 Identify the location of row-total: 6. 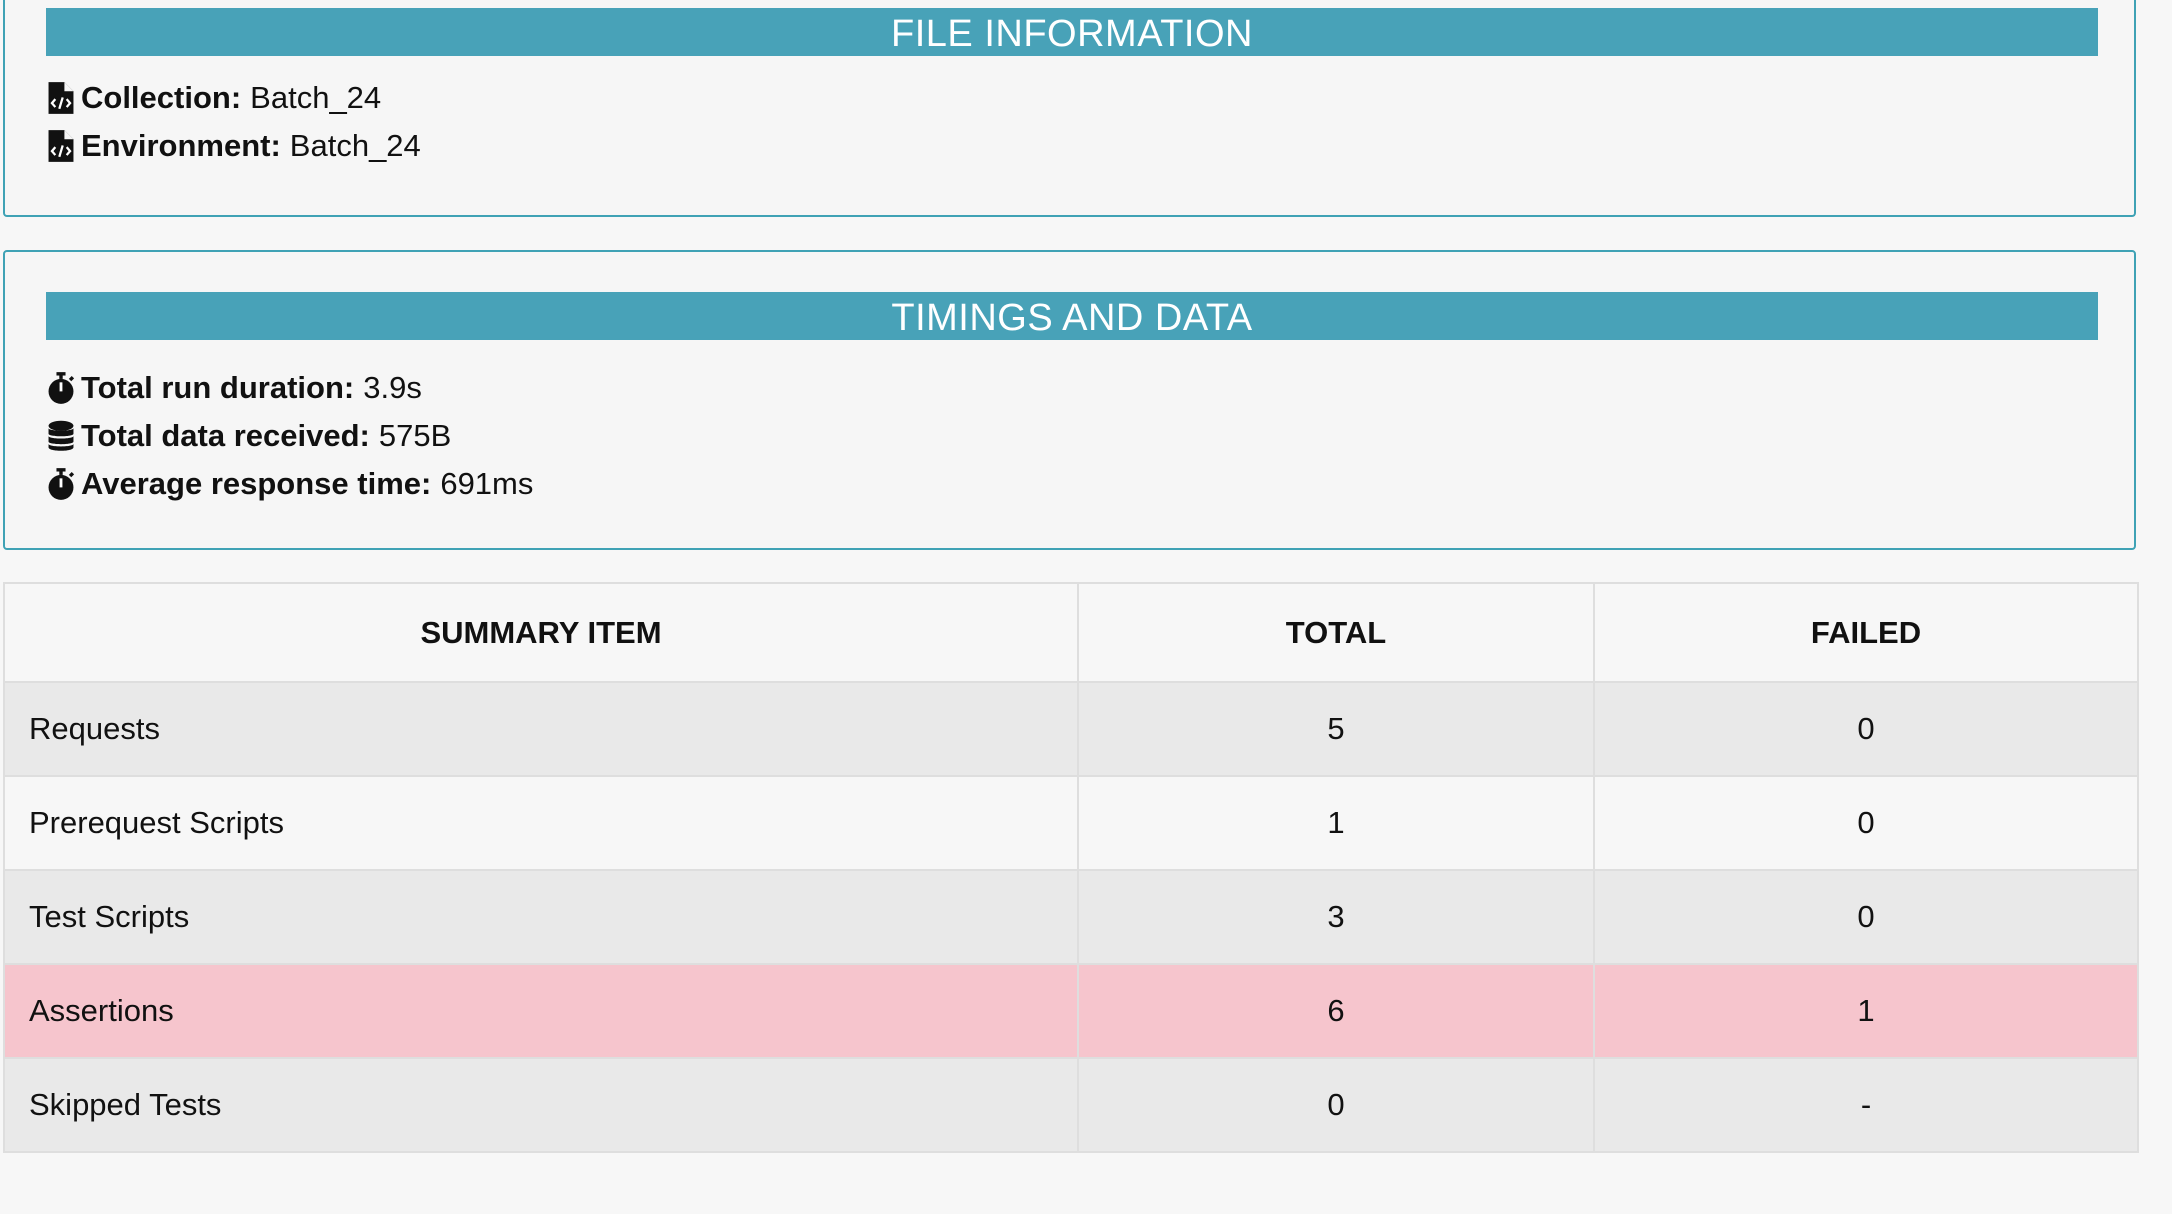
(1336, 1011).